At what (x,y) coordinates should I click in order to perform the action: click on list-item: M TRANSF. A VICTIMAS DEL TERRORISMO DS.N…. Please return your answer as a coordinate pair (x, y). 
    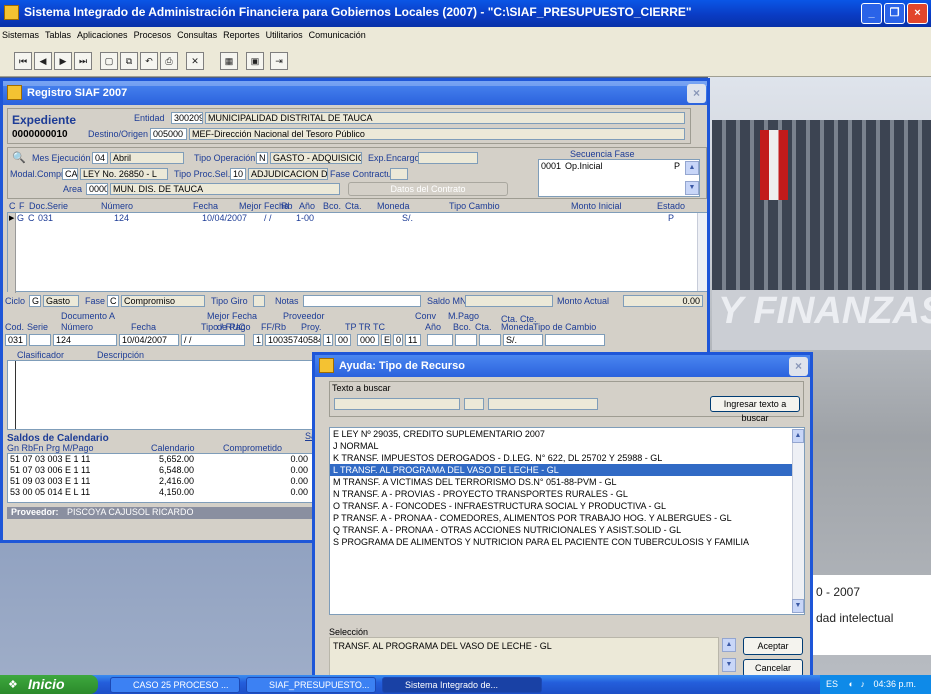
    Looking at the image, I should click on (567, 482).